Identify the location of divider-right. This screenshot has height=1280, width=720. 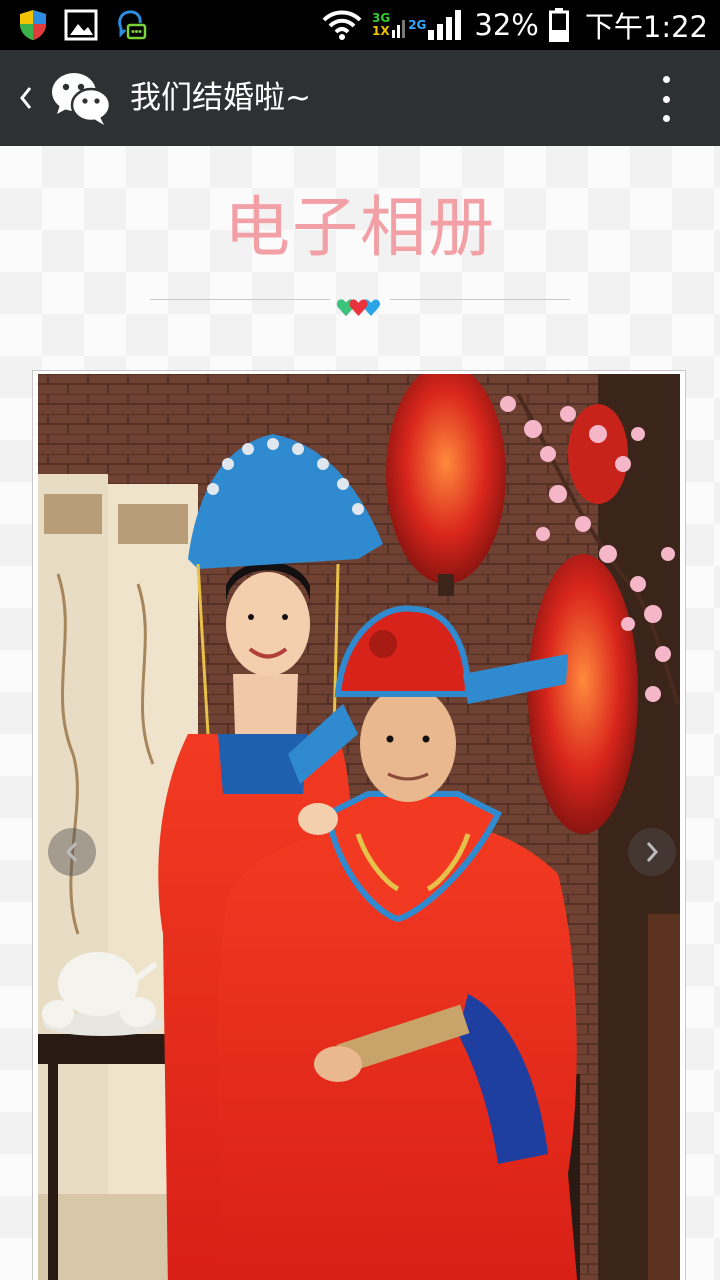
(480, 299).